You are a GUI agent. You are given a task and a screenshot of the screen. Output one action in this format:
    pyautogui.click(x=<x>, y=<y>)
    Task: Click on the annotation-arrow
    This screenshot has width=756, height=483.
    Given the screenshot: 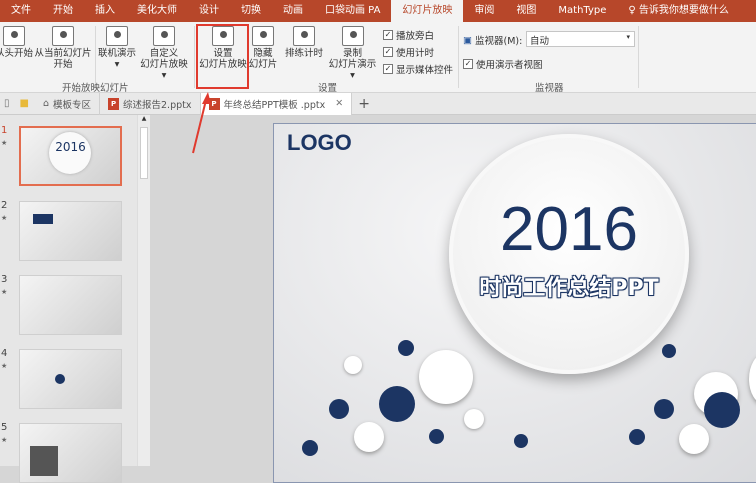 What is the action you would take?
    pyautogui.click(x=201, y=123)
    